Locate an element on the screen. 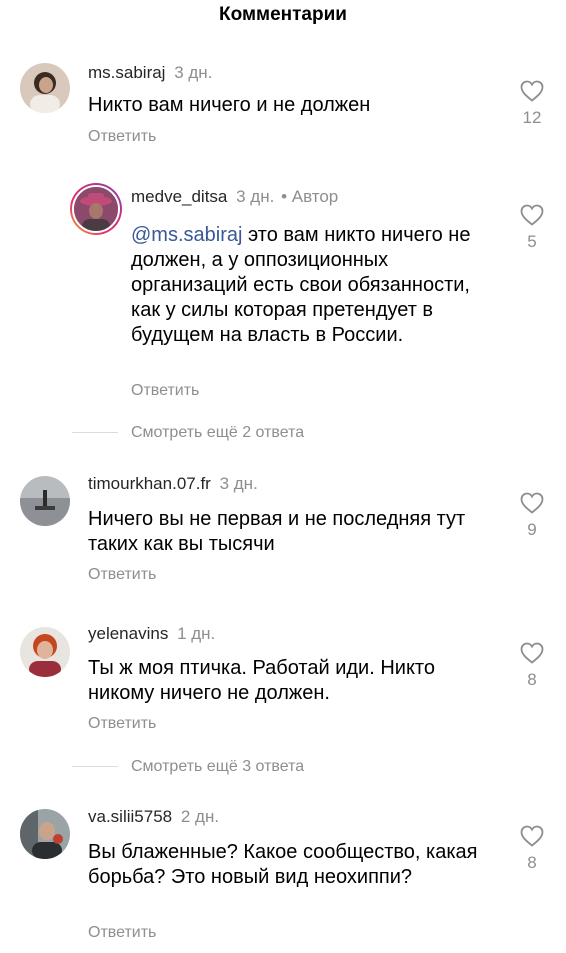 This screenshot has height=953, width=566. comment-text: Никто вам ничего и не должен is located at coordinates (229, 105).